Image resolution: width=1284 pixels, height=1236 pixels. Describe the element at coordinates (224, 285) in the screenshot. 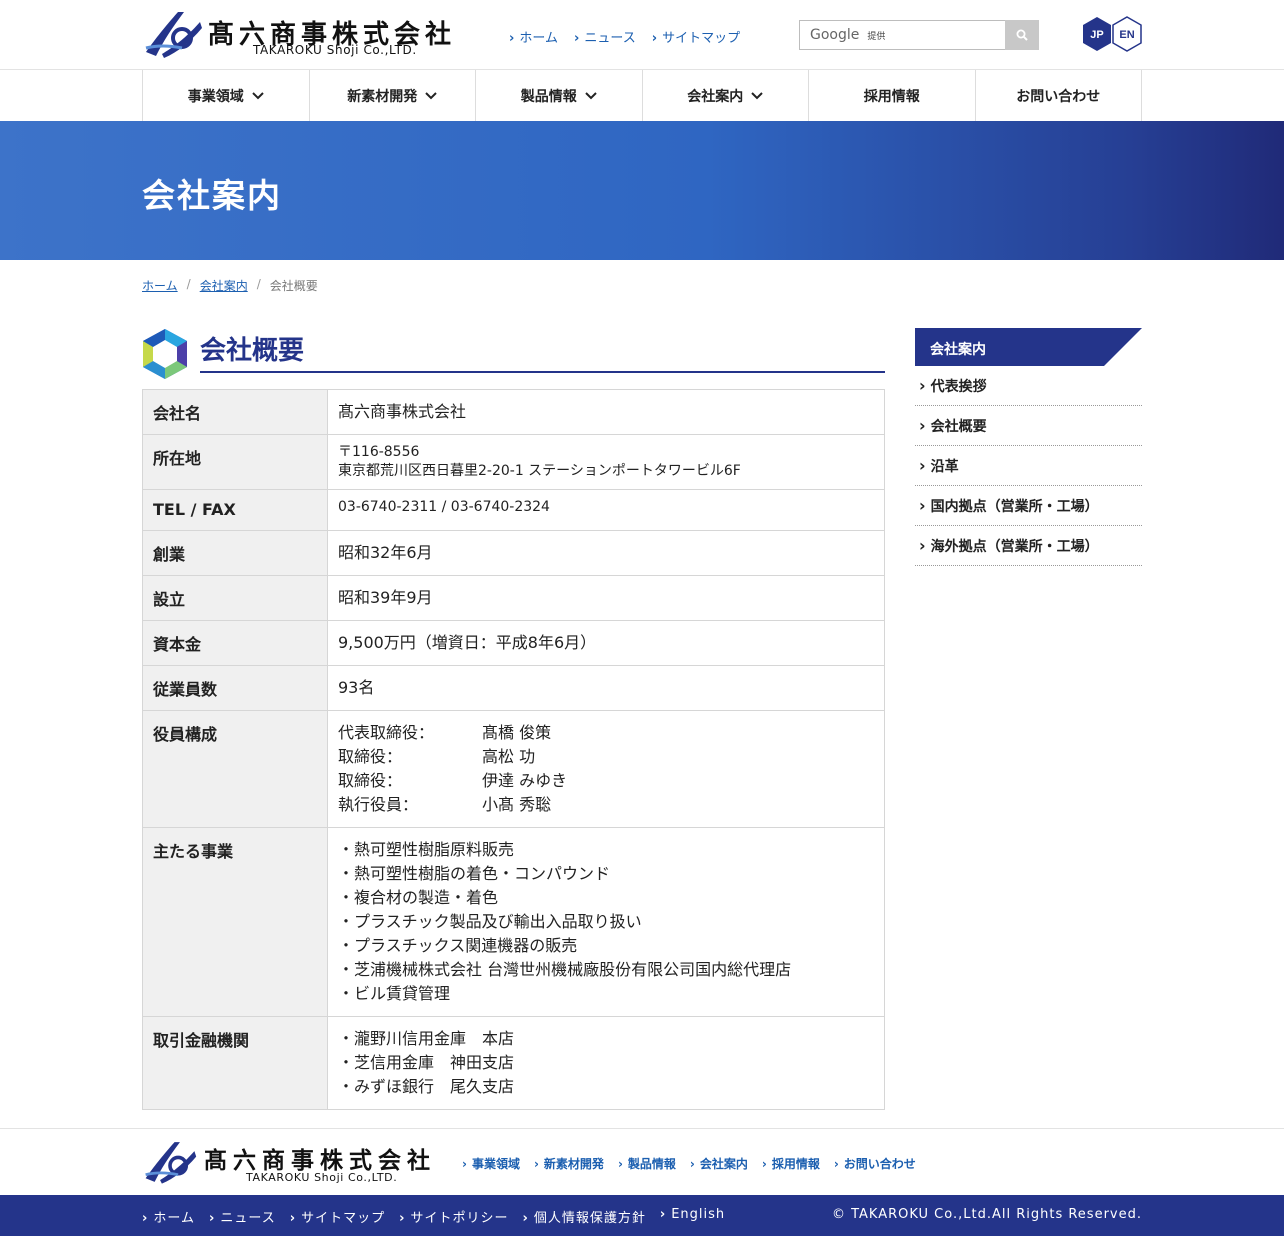

I see `breadcrumb-parent: 会社案内` at that location.